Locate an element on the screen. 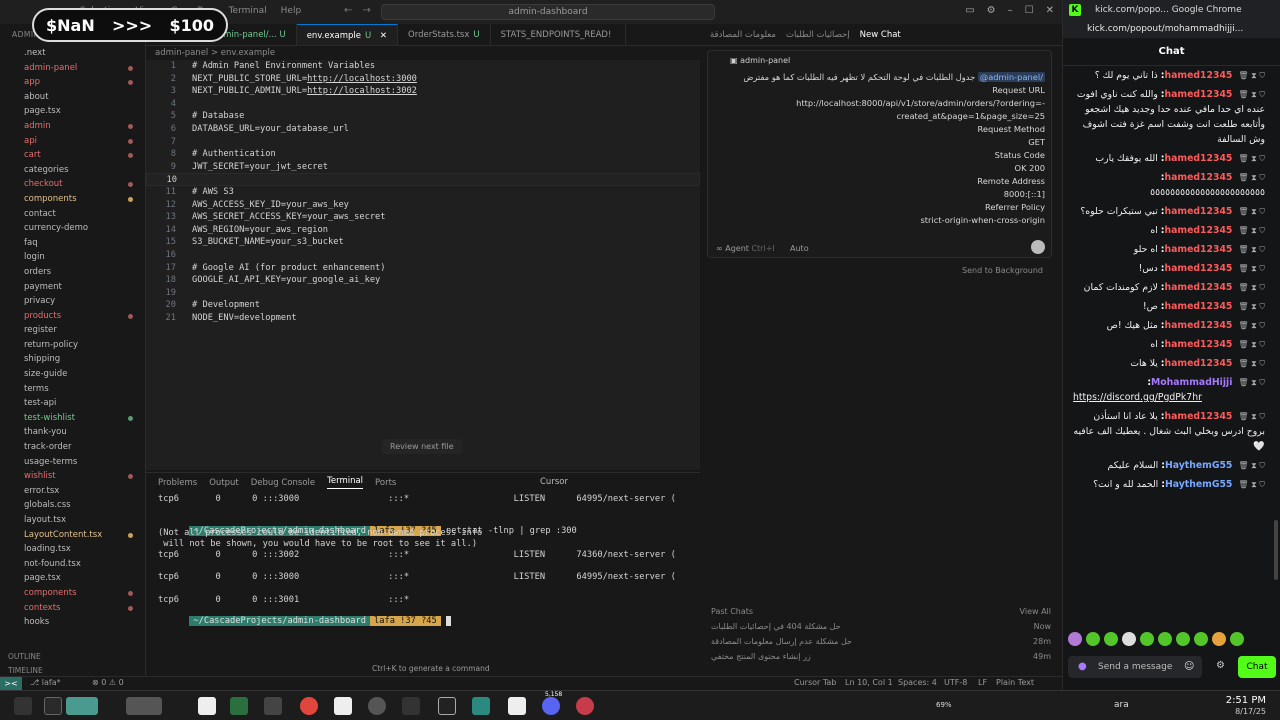  tree-item: faq is located at coordinates (72, 243).